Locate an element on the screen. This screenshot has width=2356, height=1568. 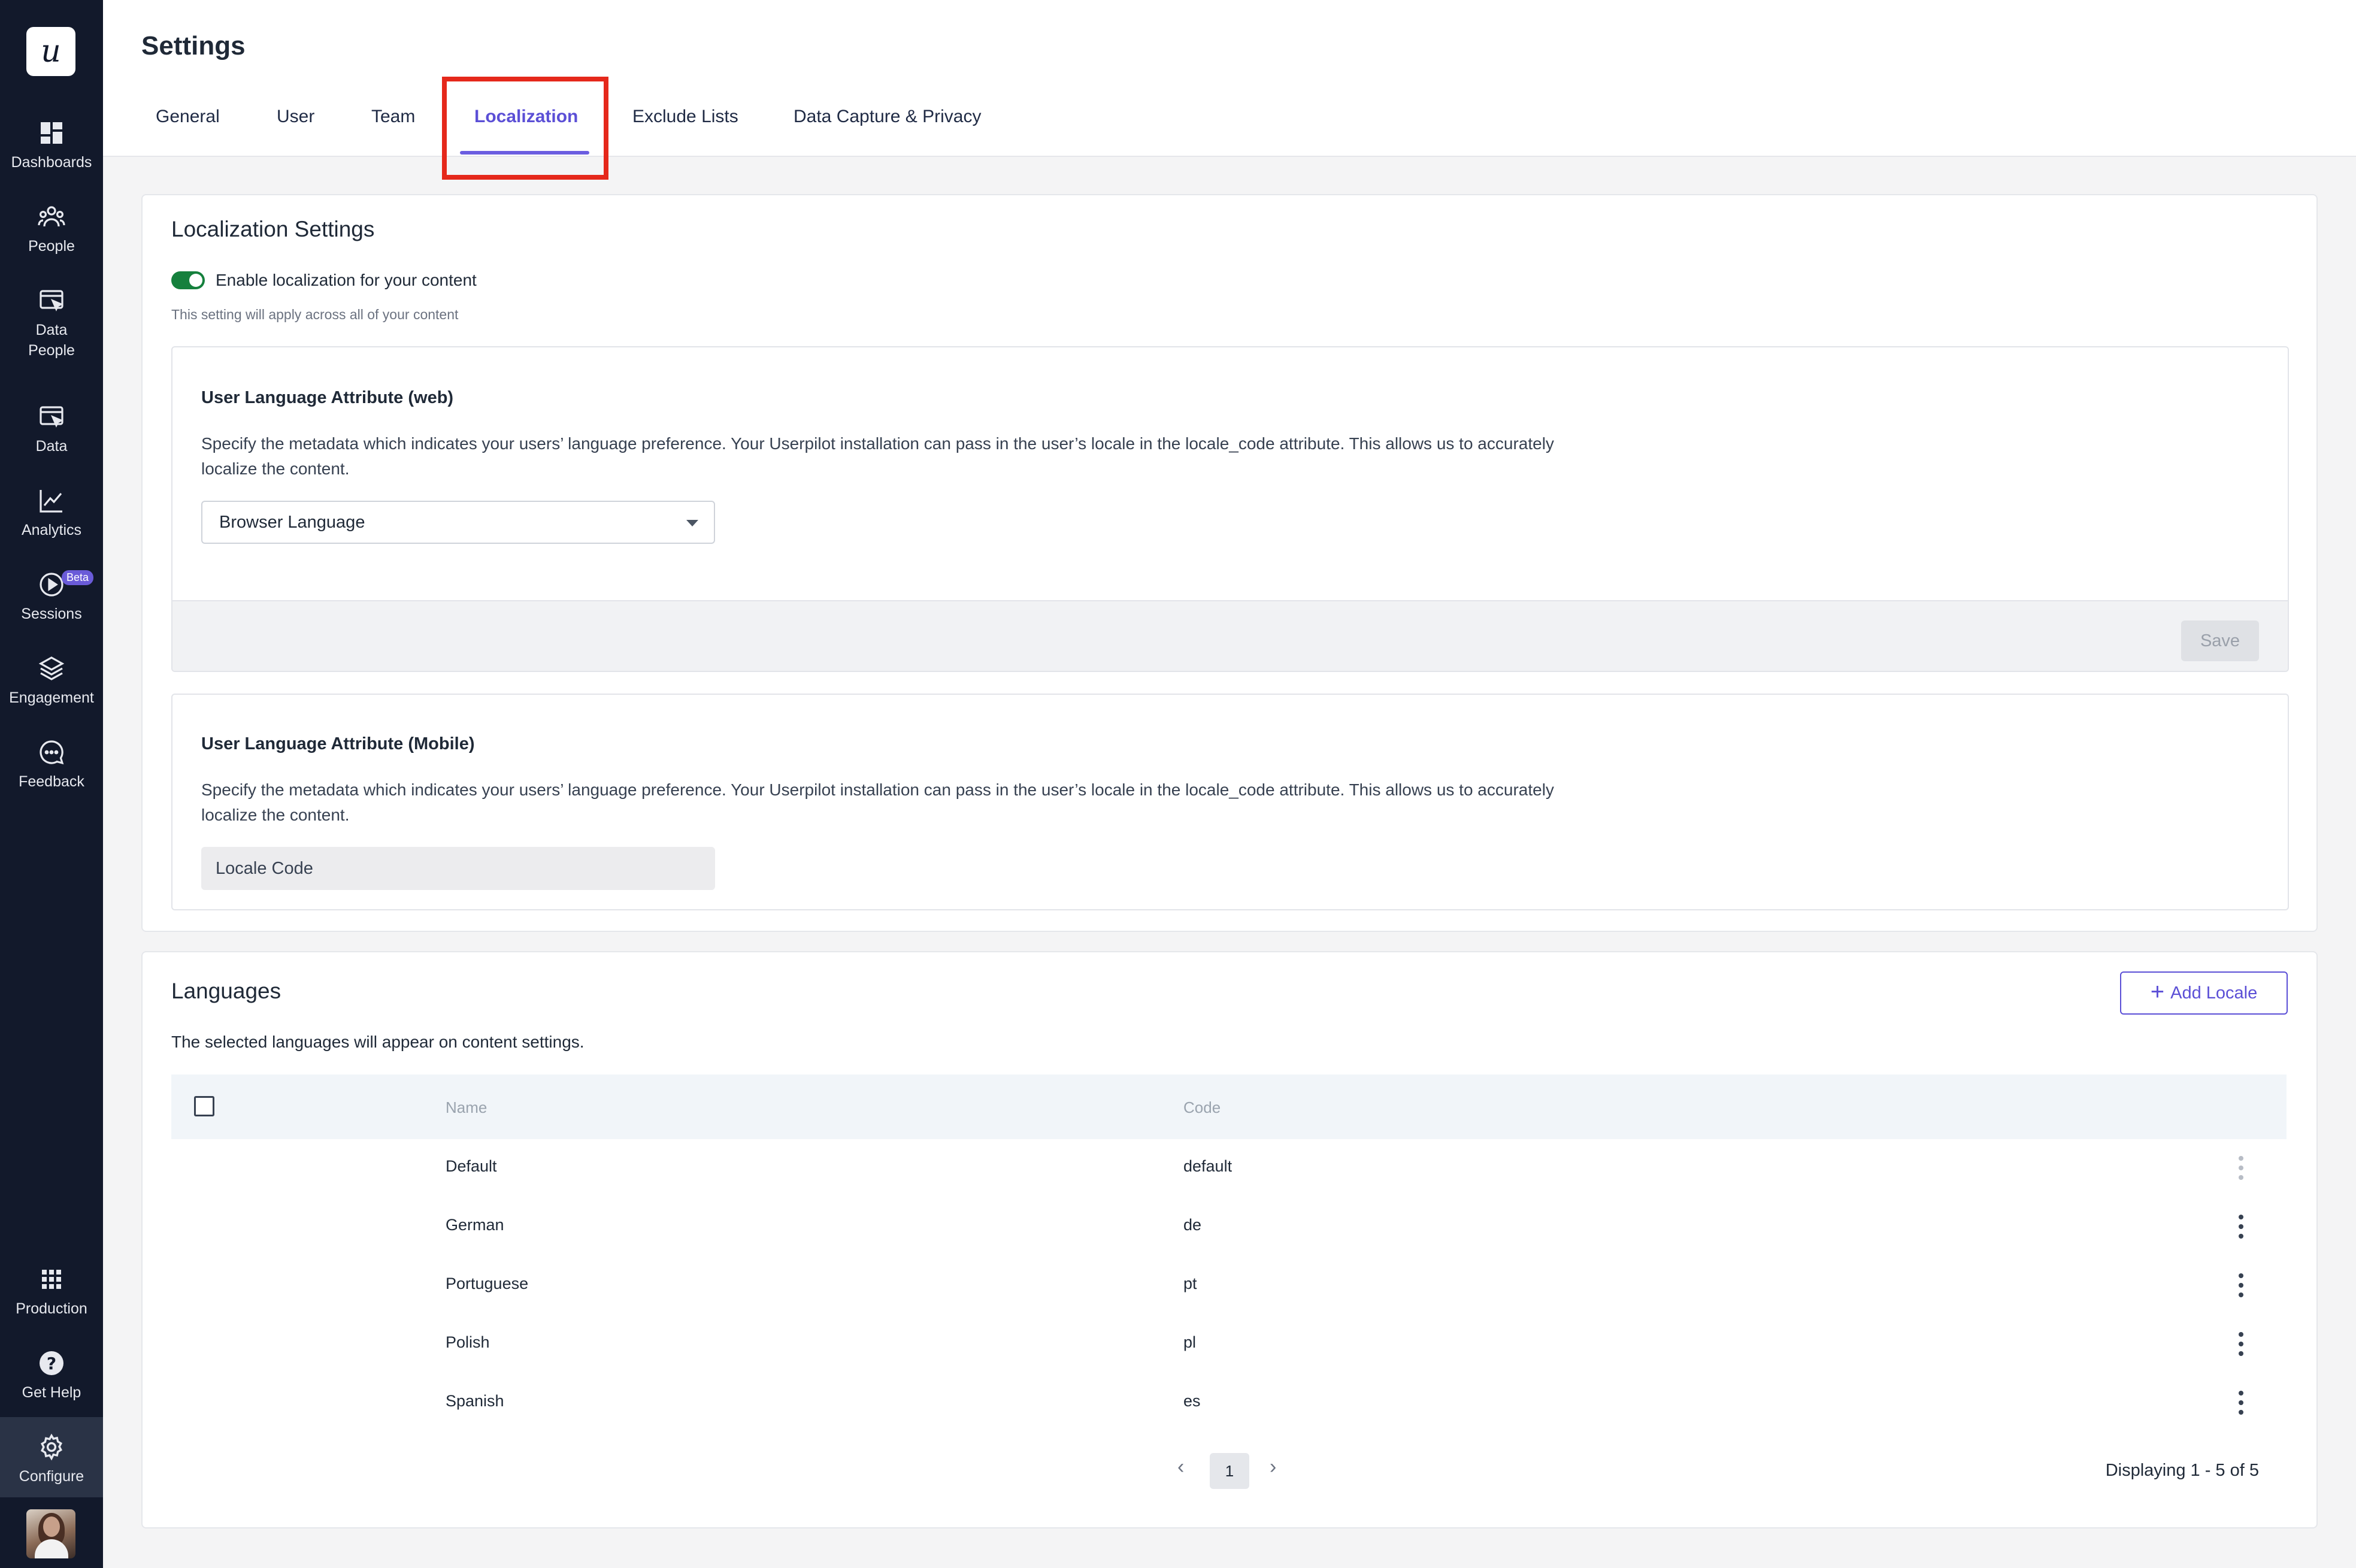
add-locale-button: + Add Locale is located at coordinates (2204, 993).